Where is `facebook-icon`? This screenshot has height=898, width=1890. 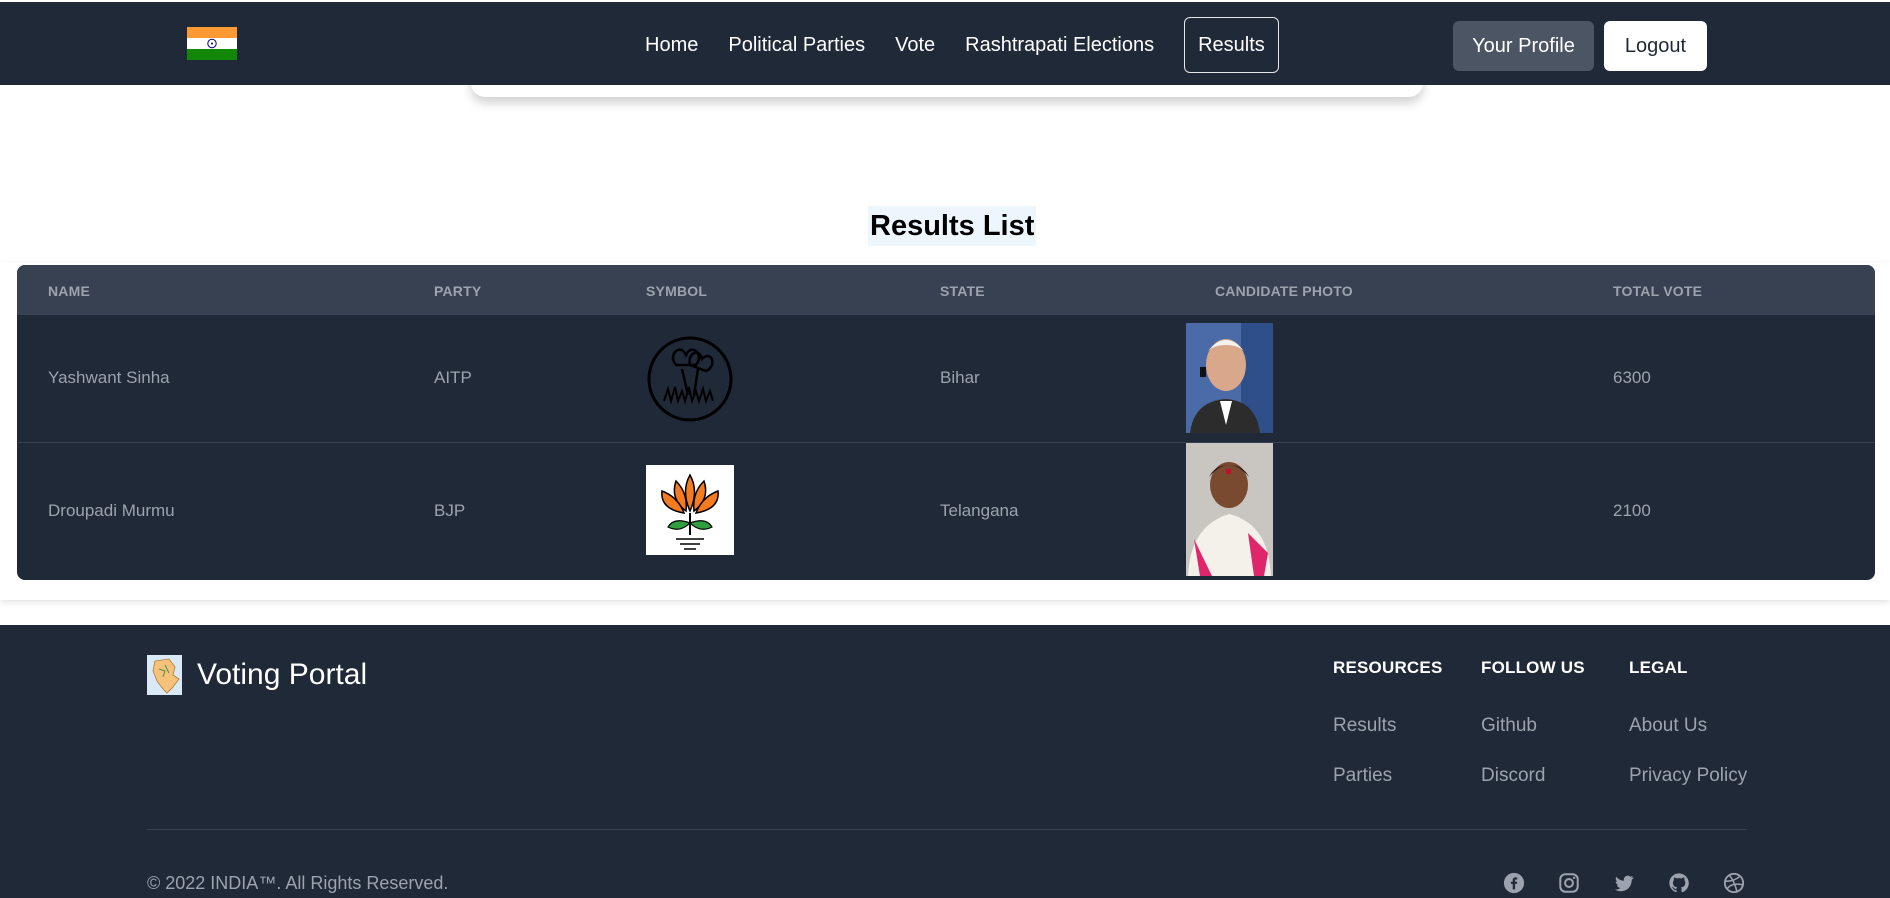
facebook-icon is located at coordinates (1514, 883).